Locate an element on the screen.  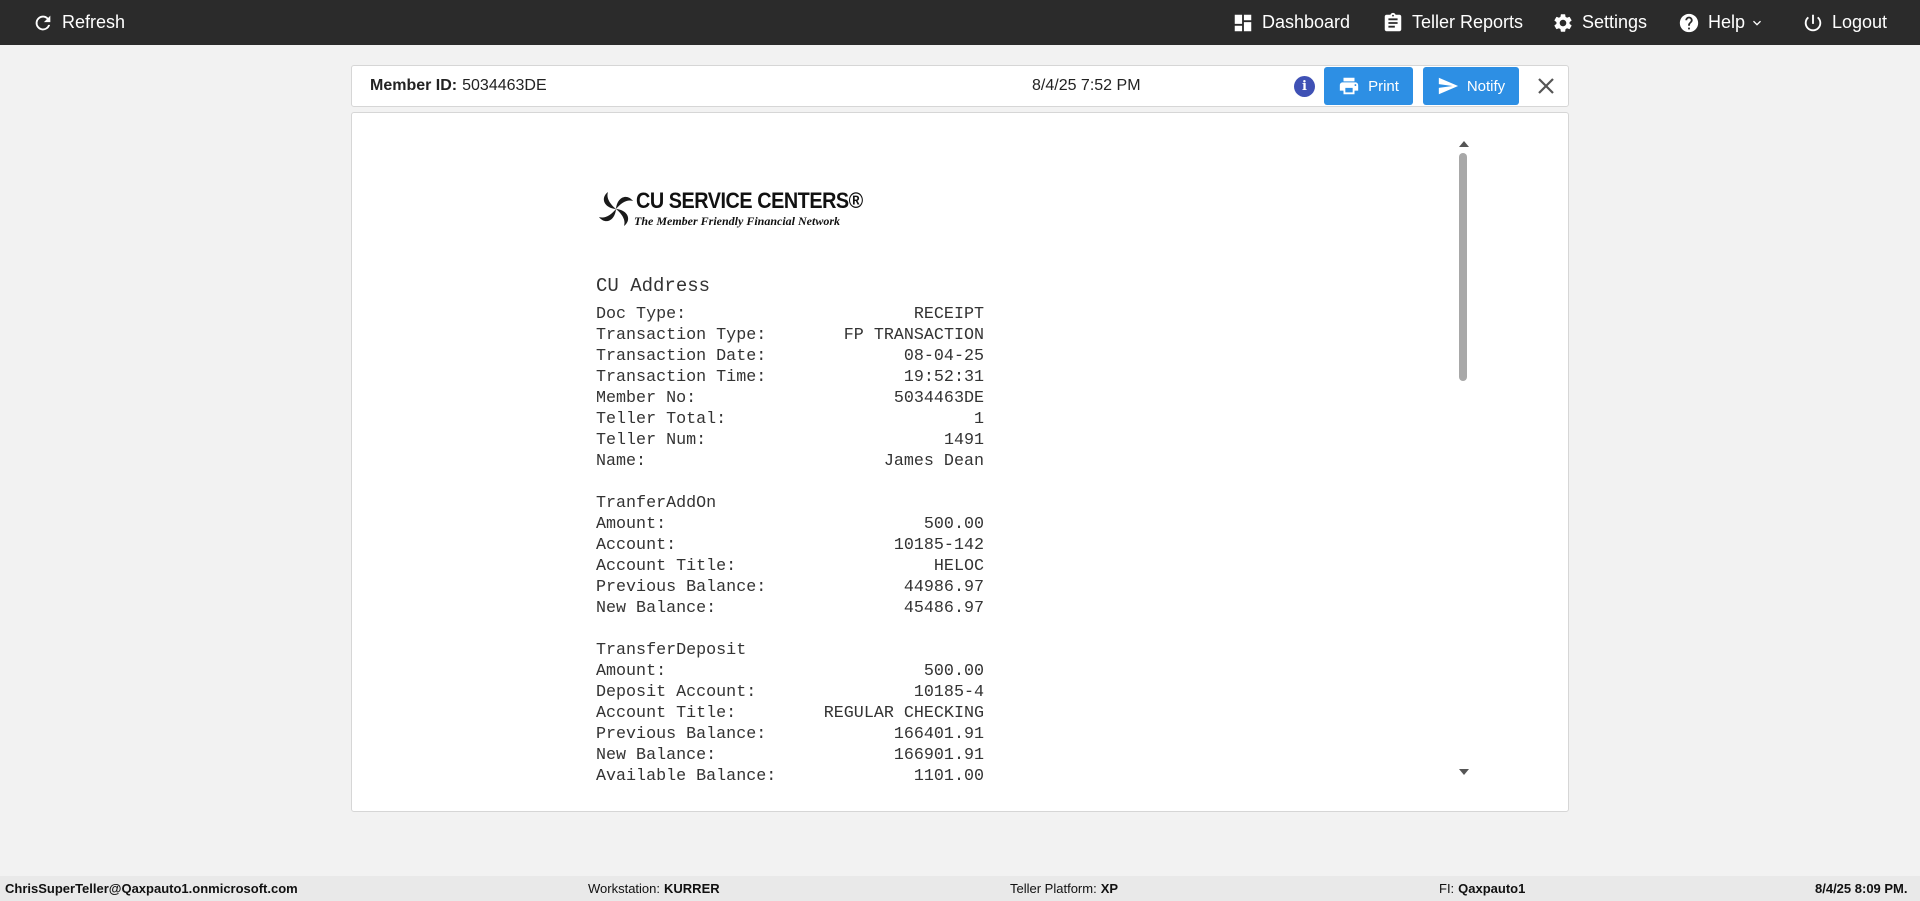
receipt-row: Transaction Time: 19:52:31 is located at coordinates (790, 377).